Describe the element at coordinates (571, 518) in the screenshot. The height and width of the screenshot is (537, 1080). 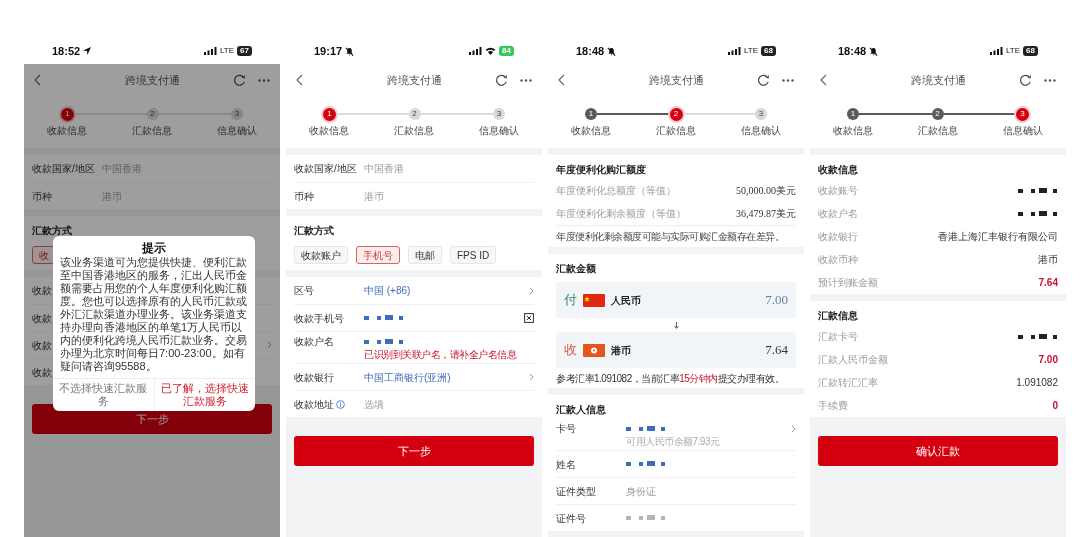
I see `field-label: 证件号` at that location.